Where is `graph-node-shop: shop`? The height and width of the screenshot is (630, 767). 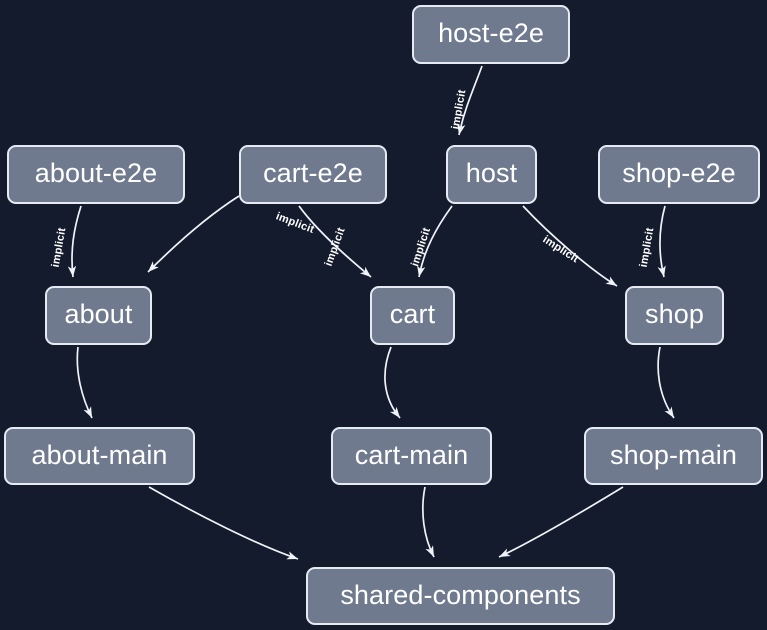 graph-node-shop: shop is located at coordinates (674, 315).